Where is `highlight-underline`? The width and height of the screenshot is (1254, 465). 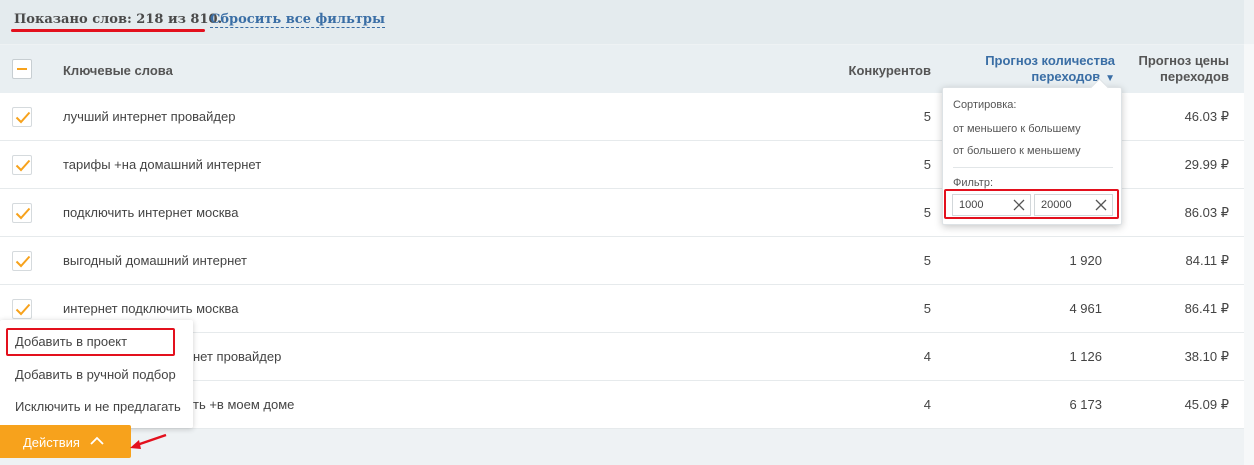
highlight-underline is located at coordinates (108, 30).